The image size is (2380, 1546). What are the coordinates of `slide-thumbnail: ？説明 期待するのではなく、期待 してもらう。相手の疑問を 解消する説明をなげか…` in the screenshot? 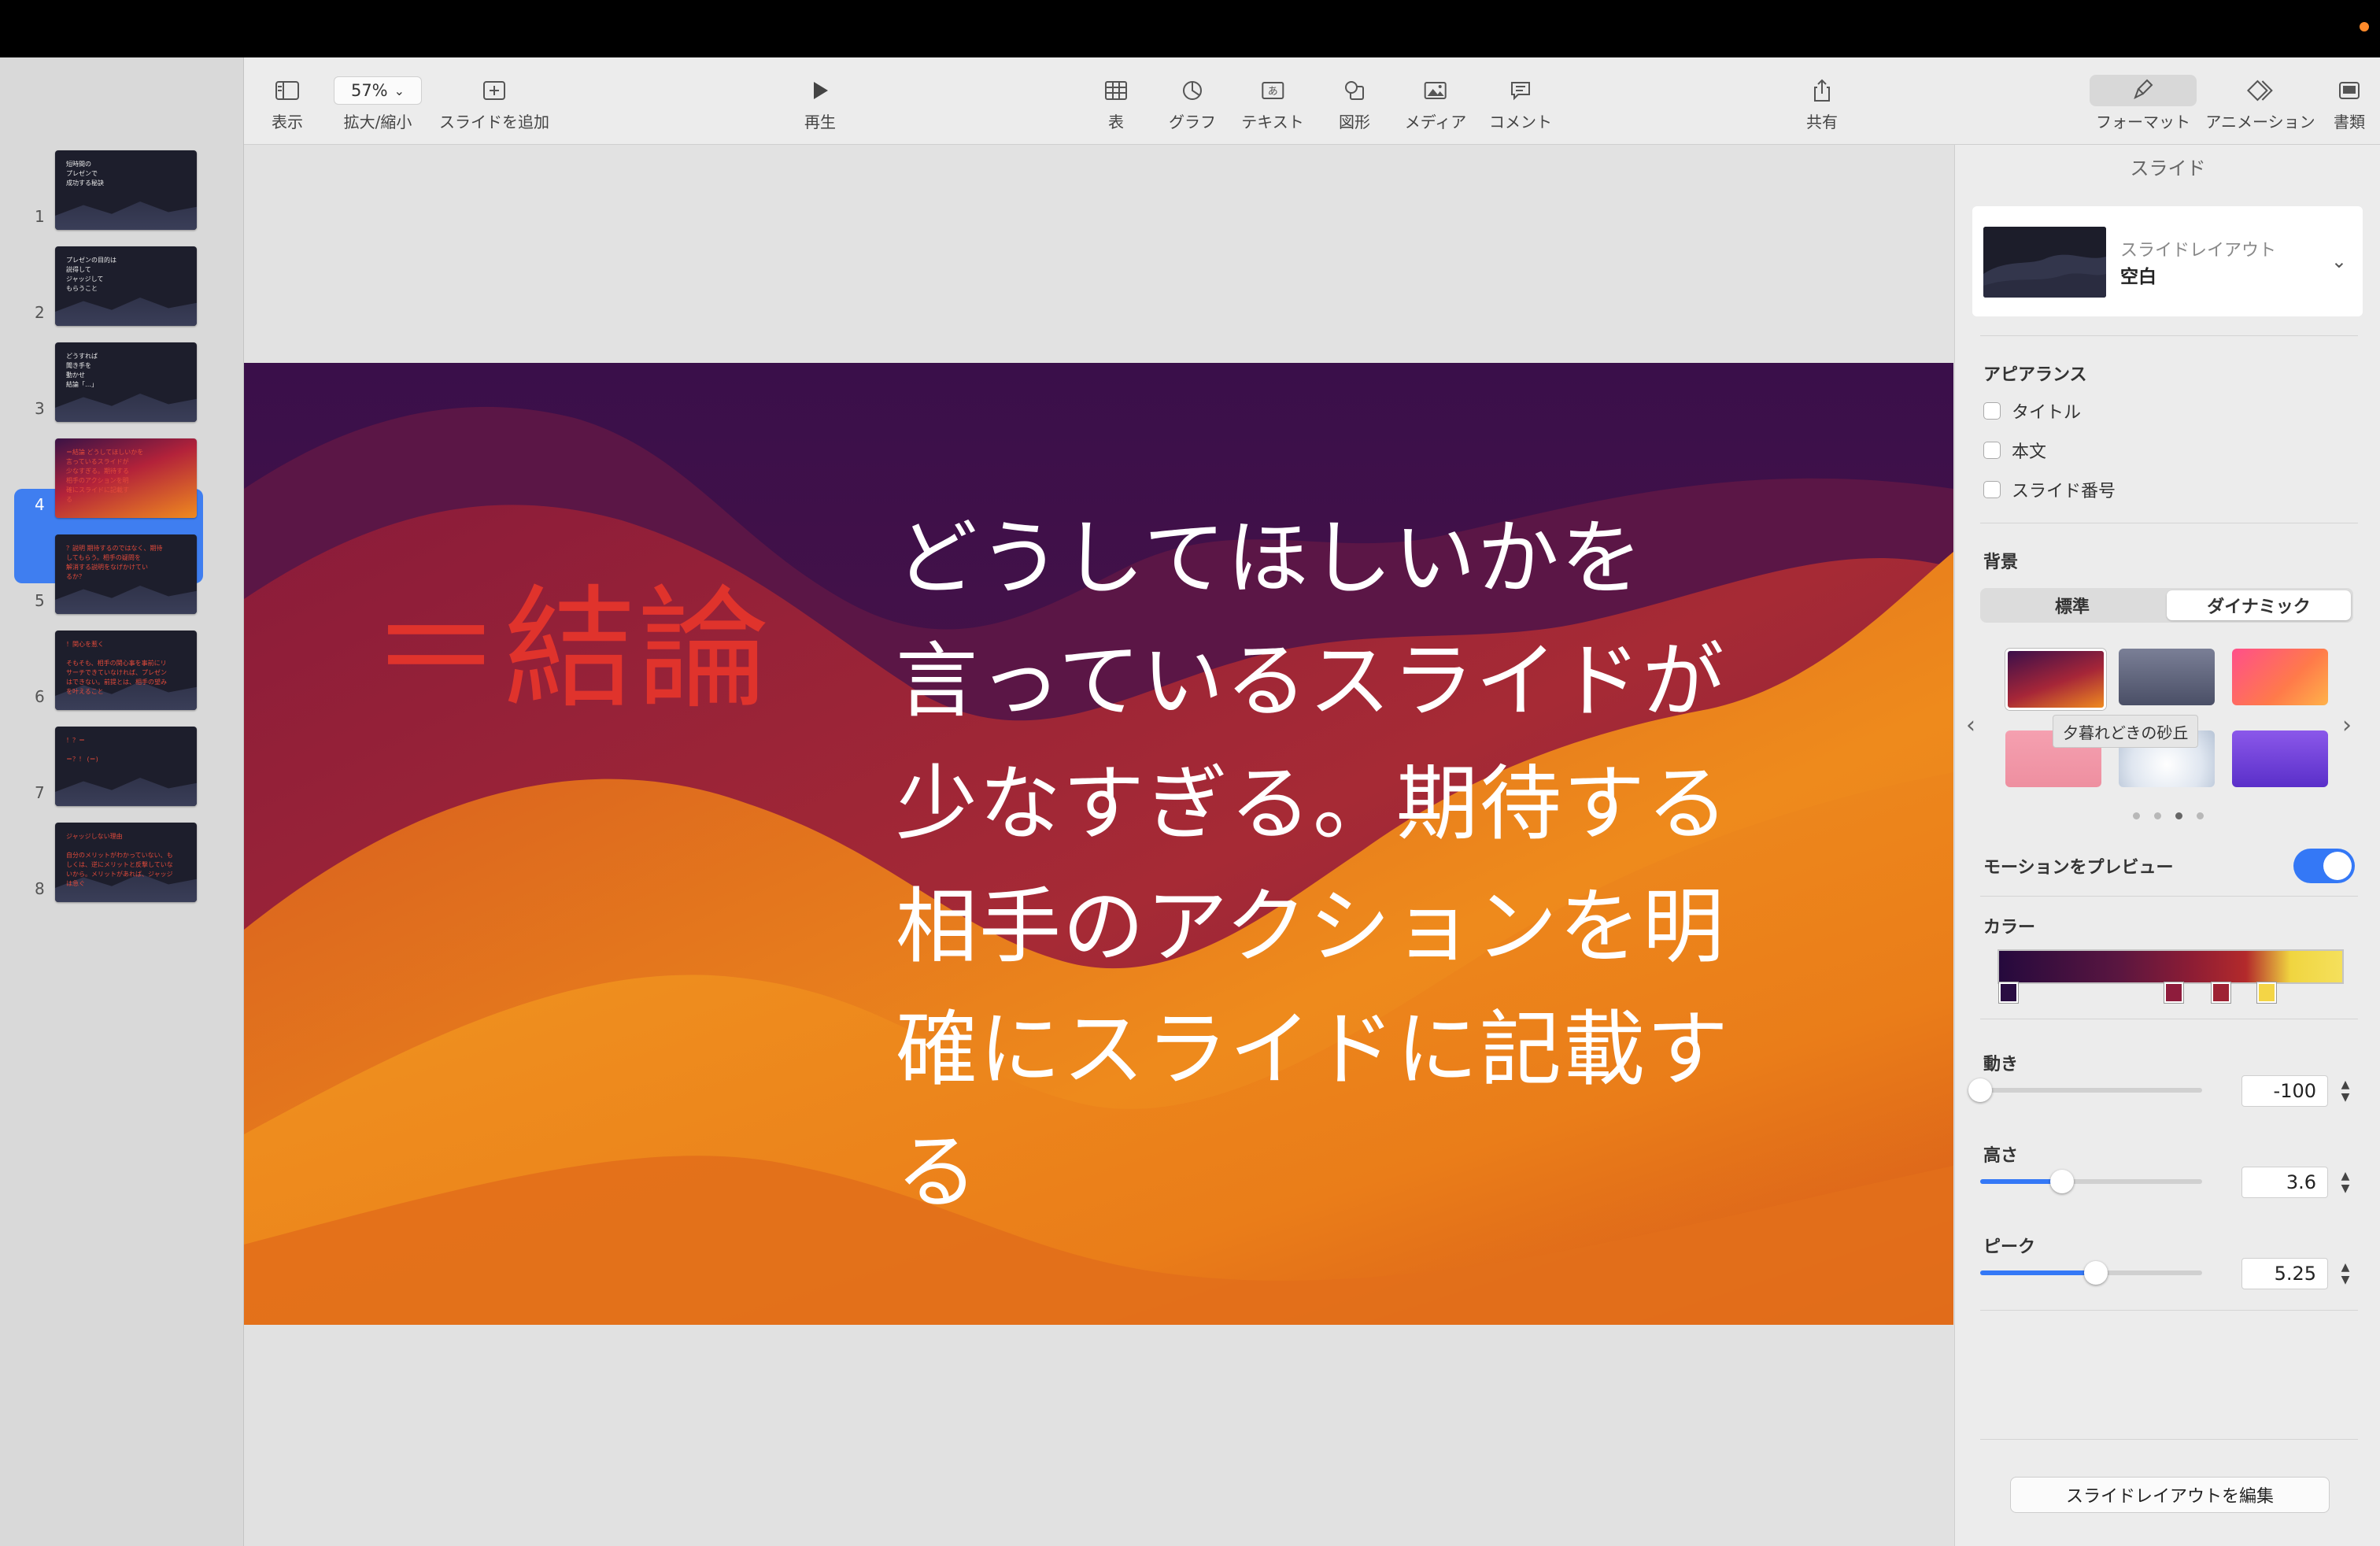 It's located at (126, 574).